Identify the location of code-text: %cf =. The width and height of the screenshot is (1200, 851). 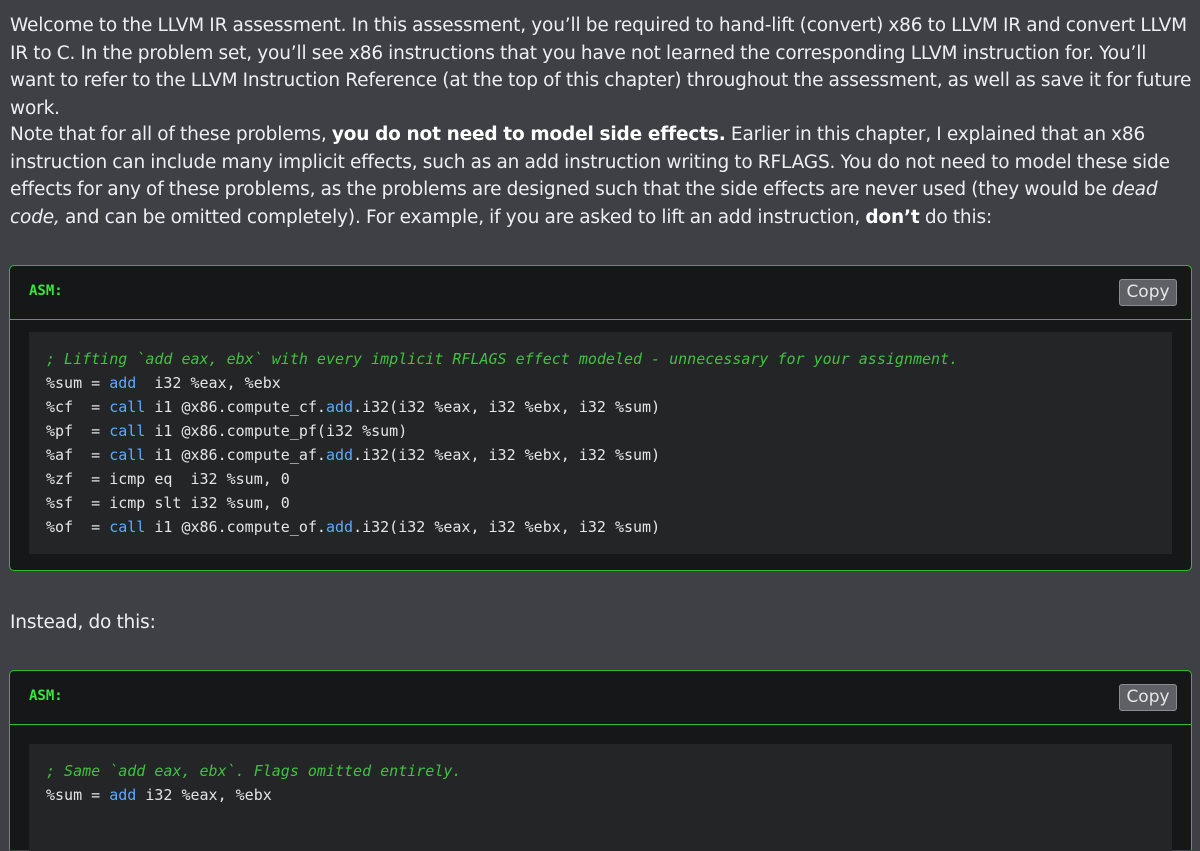
(78, 407).